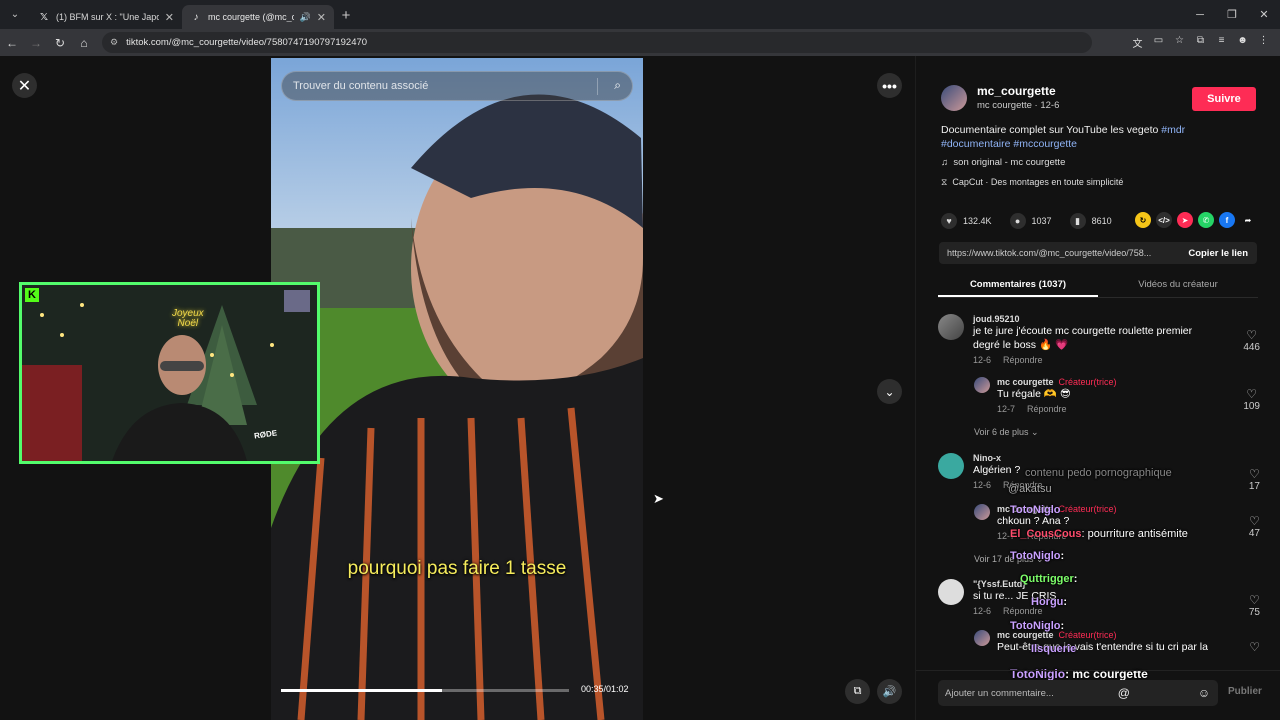 Image resolution: width=1280 pixels, height=720 pixels. Describe the element at coordinates (1030, 489) in the screenshot. I see `chat-message: @akatsu` at that location.